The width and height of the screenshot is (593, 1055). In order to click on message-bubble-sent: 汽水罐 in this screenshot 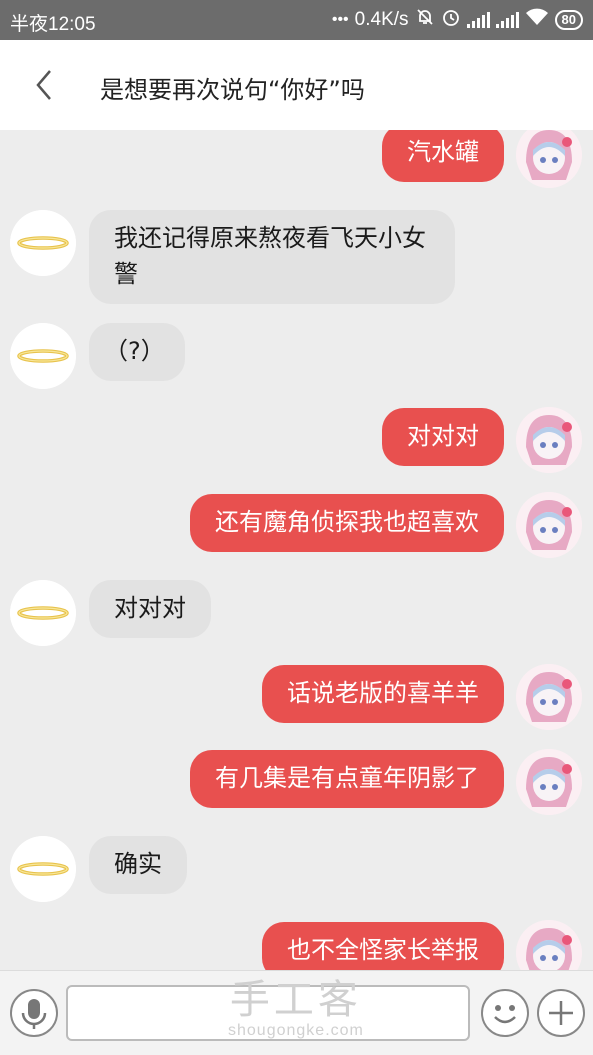, I will do `click(443, 156)`.